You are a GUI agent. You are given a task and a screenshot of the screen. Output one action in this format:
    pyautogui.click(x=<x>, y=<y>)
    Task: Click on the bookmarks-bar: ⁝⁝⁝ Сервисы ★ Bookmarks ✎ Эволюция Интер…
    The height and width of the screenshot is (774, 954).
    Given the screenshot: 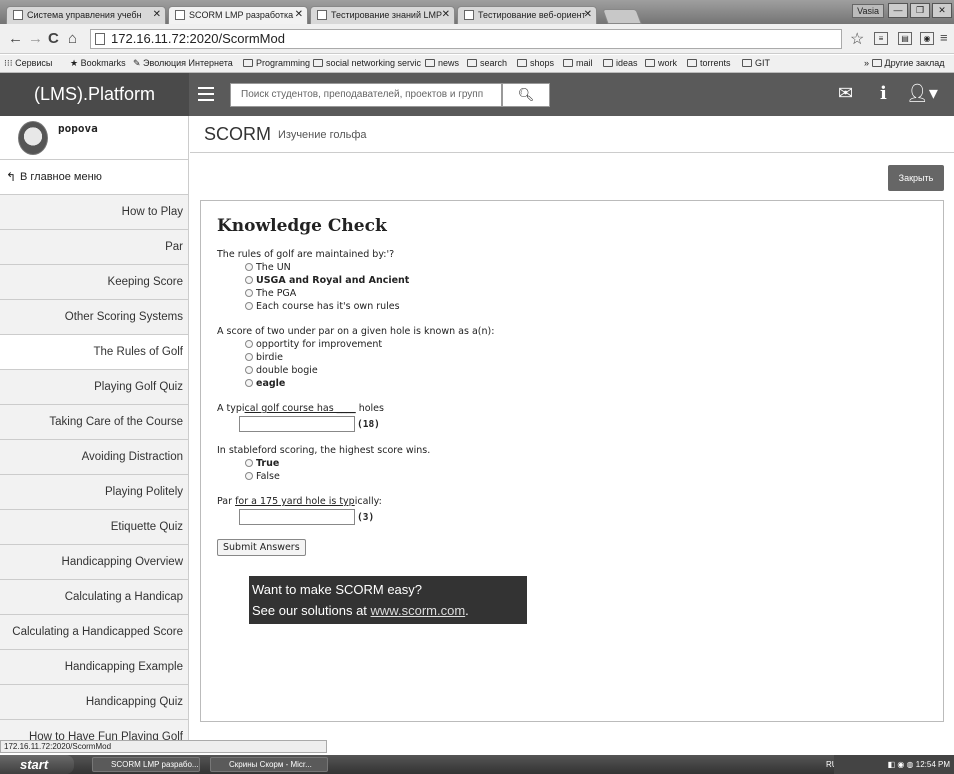 What is the action you would take?
    pyautogui.click(x=477, y=64)
    